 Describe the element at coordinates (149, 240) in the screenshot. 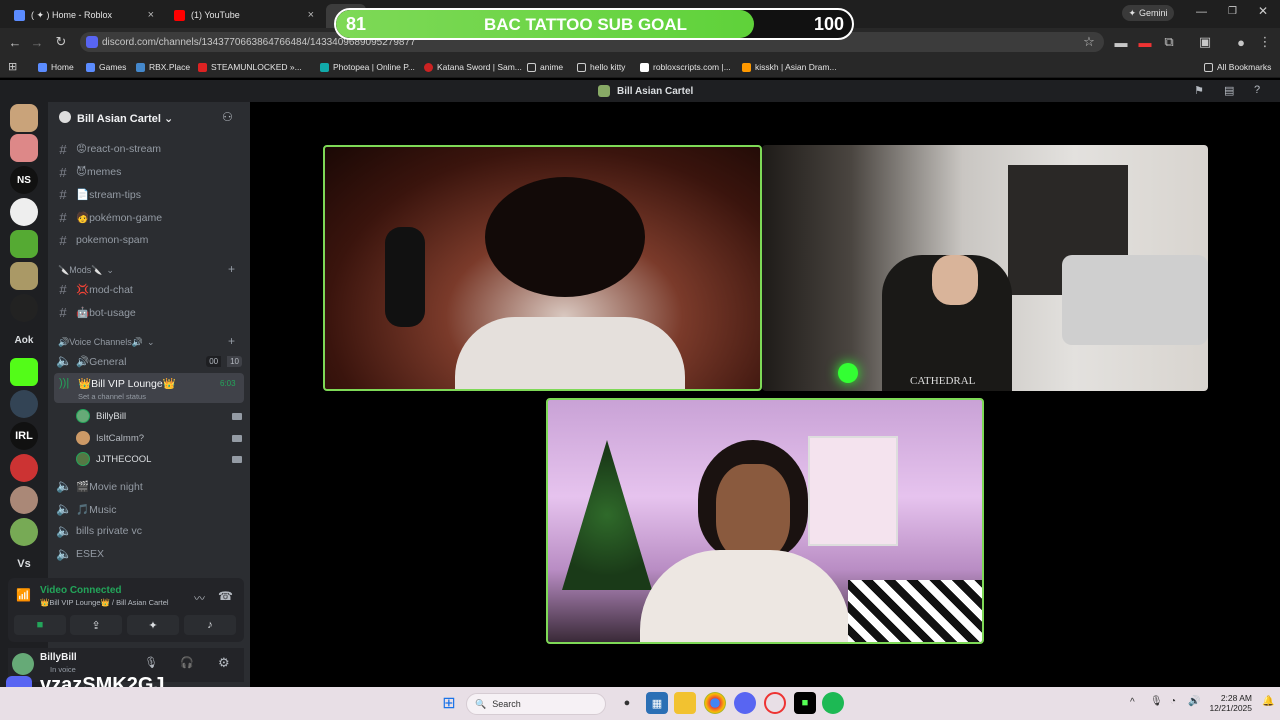

I see `channel-pokemon-spam: # pokemon-spam` at that location.